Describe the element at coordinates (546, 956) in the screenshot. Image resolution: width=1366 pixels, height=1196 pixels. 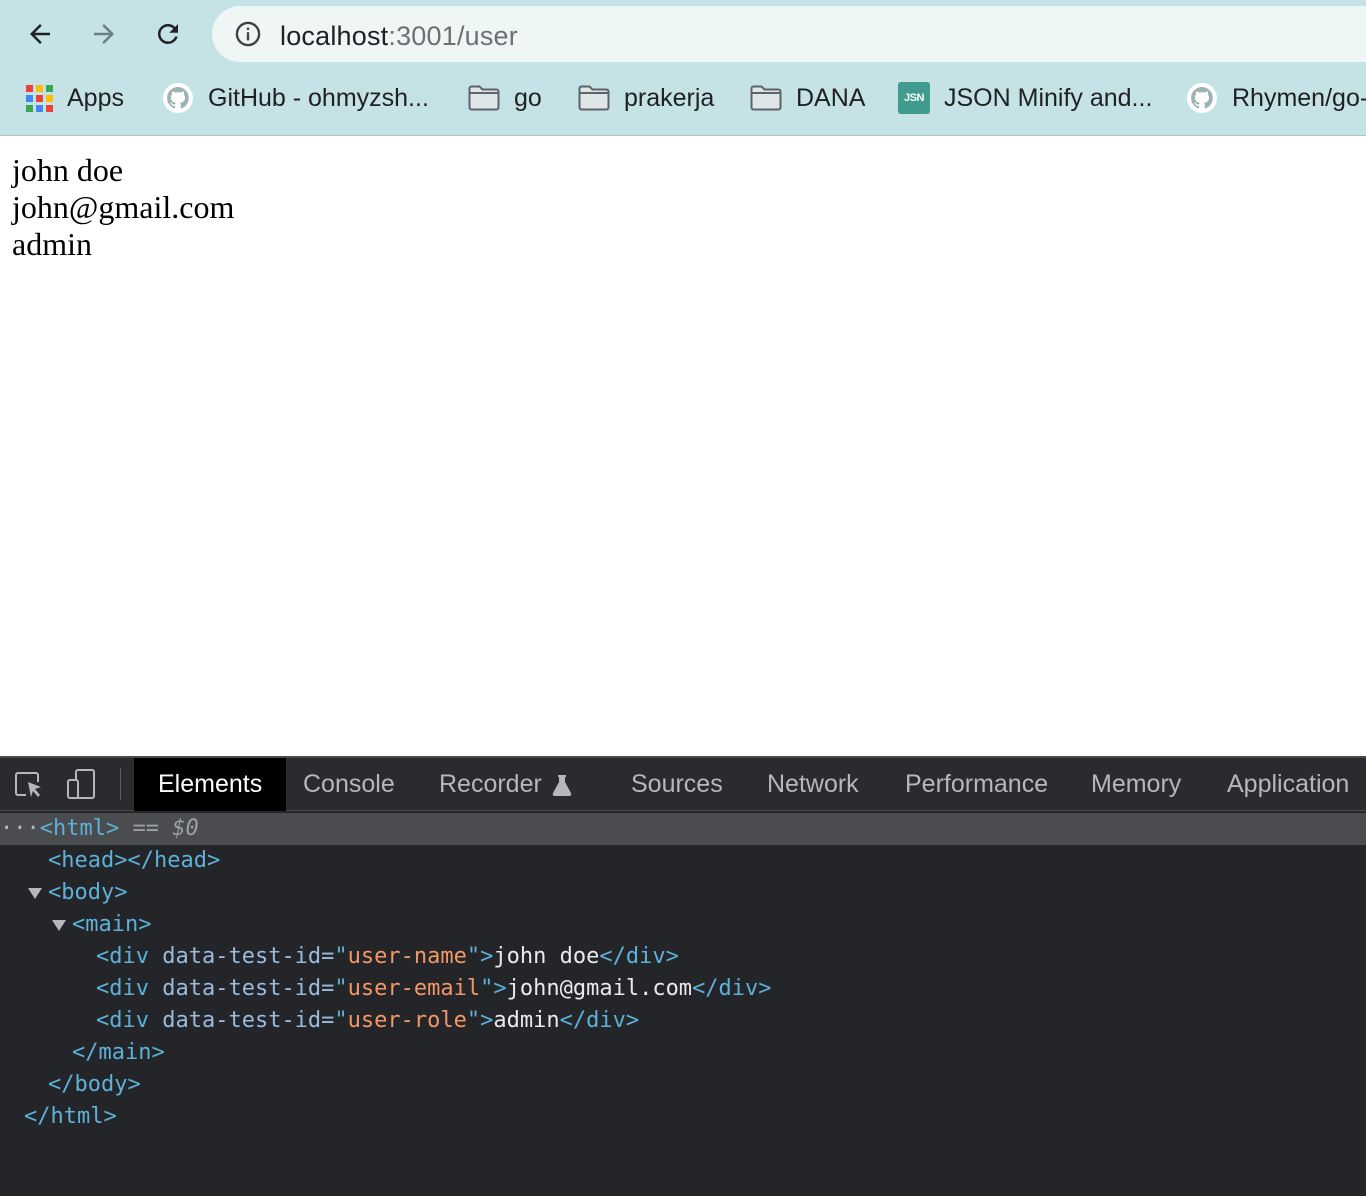
I see `node-text: john doe` at that location.